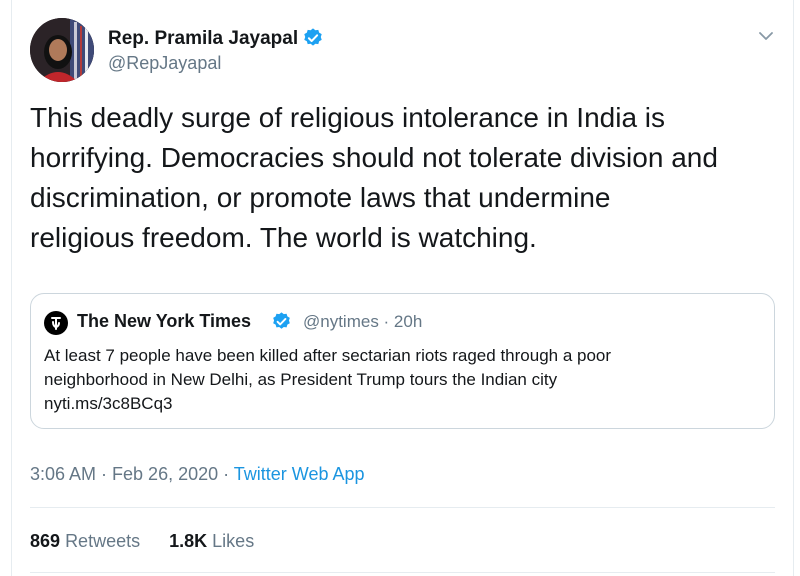 This screenshot has width=800, height=576. I want to click on likes-stat: 1.8K Likes, so click(211, 541).